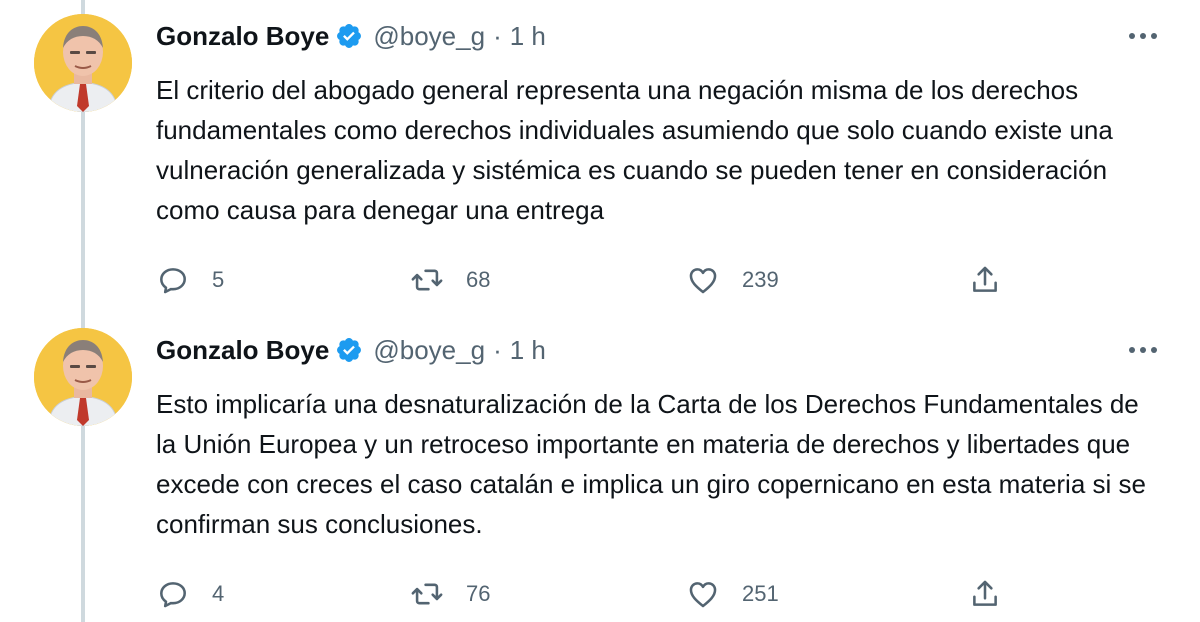 The height and width of the screenshot is (622, 1200). What do you see at coordinates (190, 280) in the screenshot?
I see `reply-button: 5` at bounding box center [190, 280].